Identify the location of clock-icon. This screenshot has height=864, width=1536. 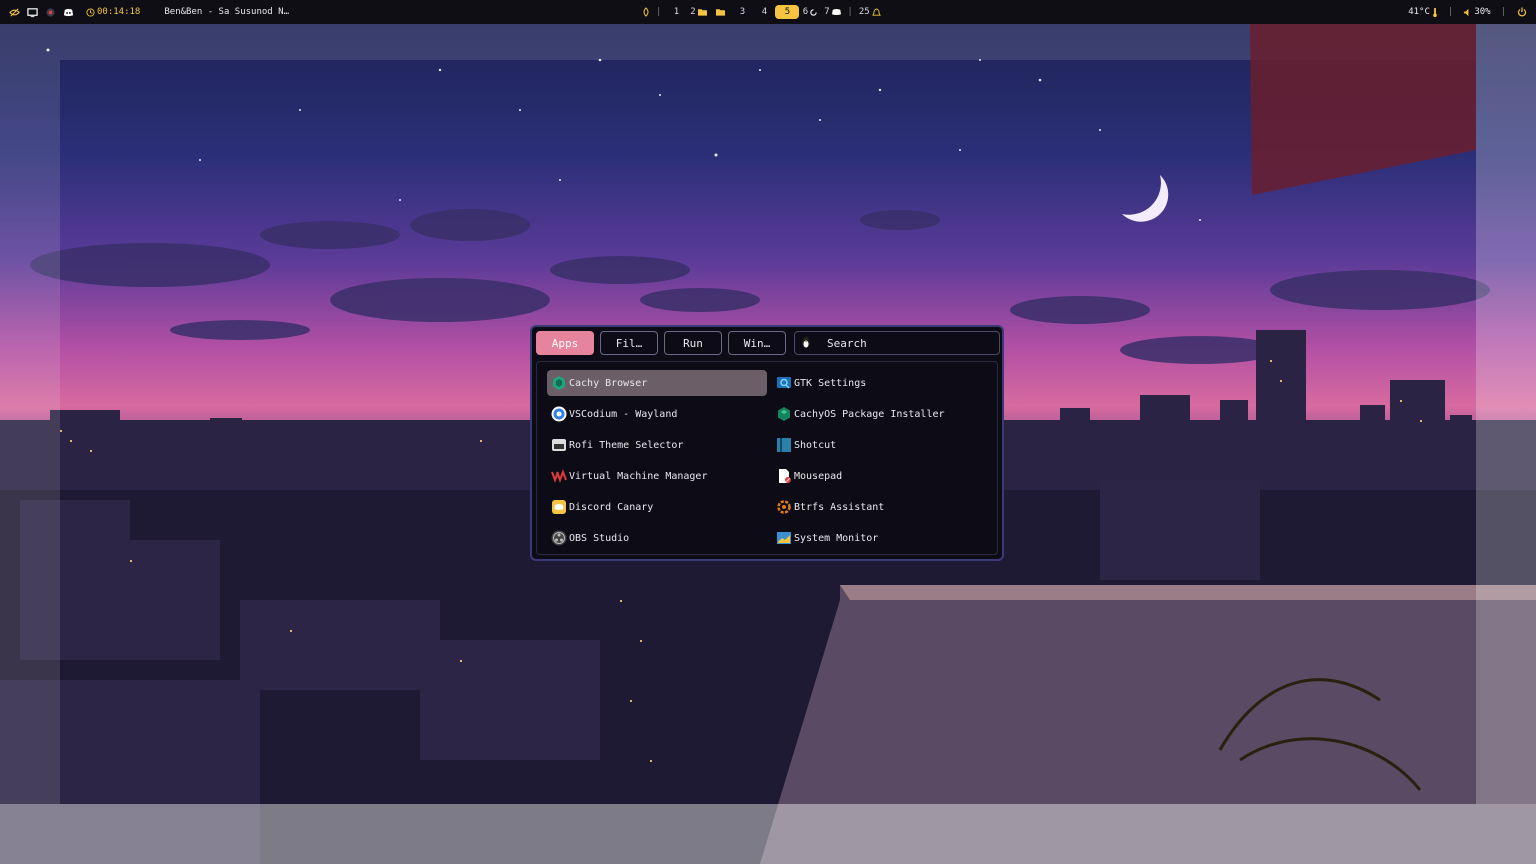
(90, 12).